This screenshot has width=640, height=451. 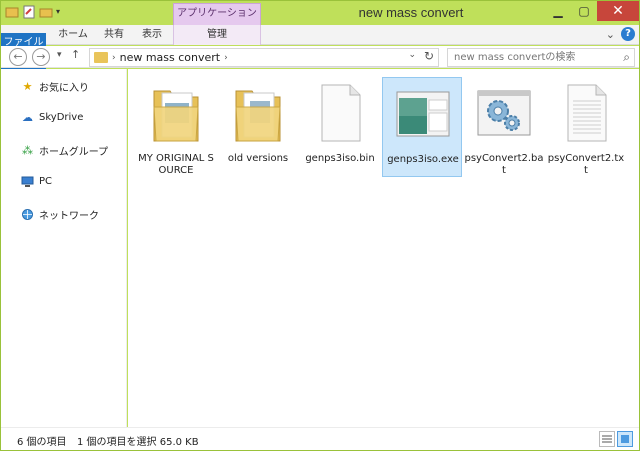 What do you see at coordinates (341, 113) in the screenshot?
I see `blank-document-icon` at bounding box center [341, 113].